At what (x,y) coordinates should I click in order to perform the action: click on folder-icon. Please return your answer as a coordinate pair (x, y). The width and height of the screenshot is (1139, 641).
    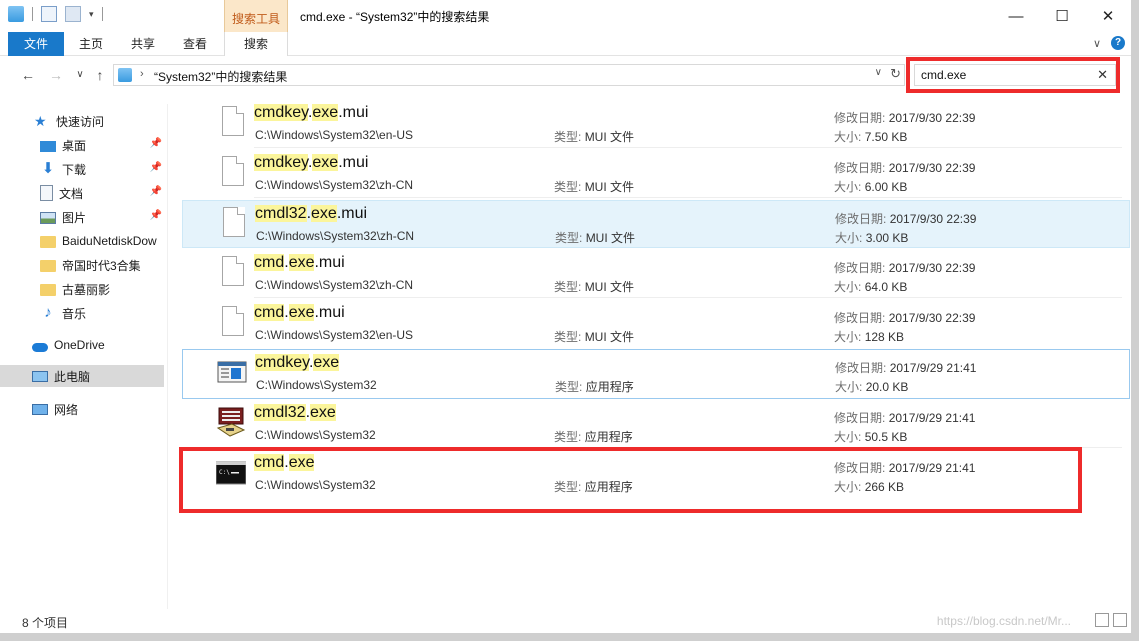
    Looking at the image, I should click on (48, 242).